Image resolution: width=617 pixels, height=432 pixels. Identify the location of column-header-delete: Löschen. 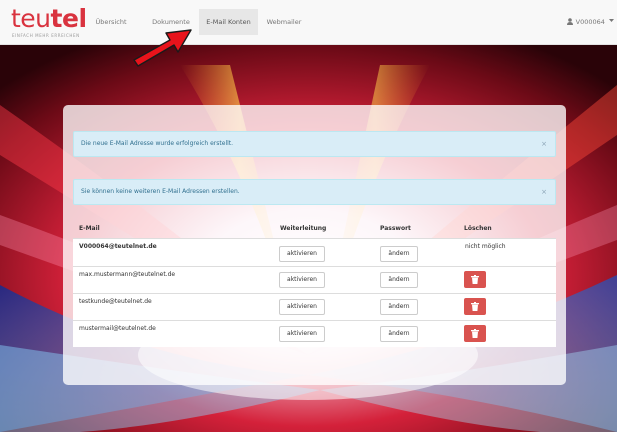
(478, 228).